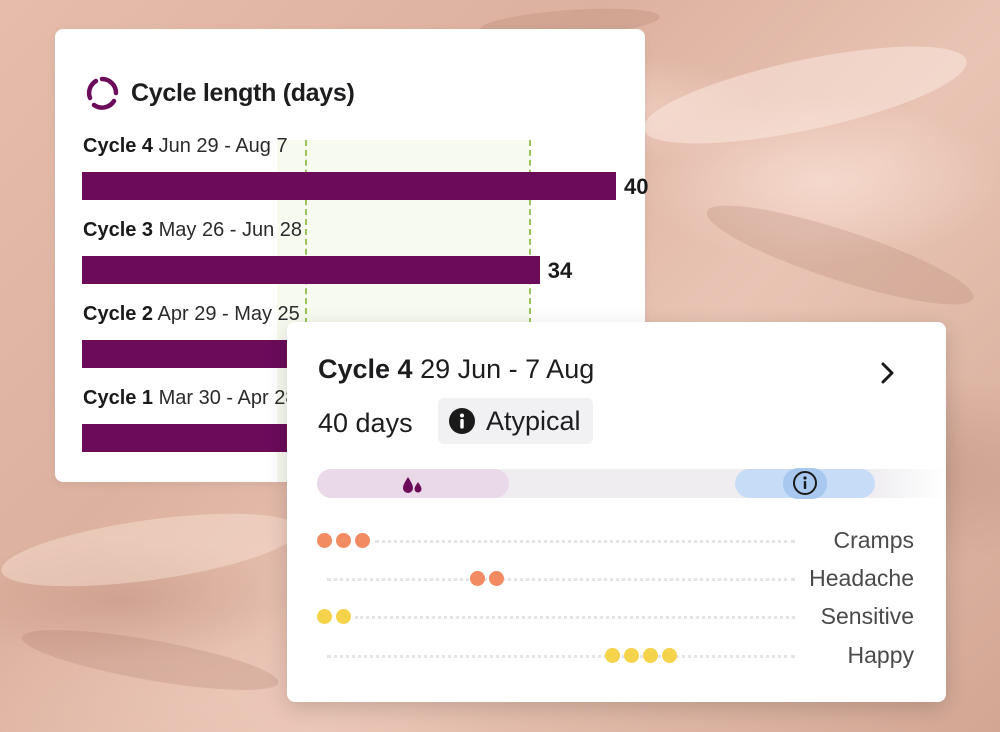 The width and height of the screenshot is (1000, 732). Describe the element at coordinates (118, 230) in the screenshot. I see `bar-category: Cycle 3` at that location.